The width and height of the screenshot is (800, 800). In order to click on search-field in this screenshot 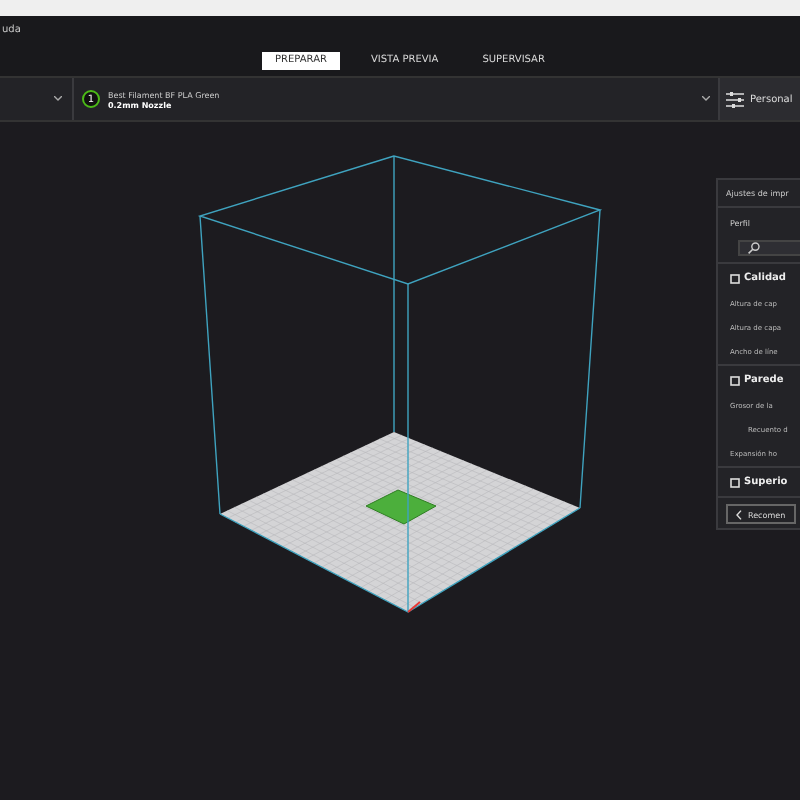, I will do `click(769, 248)`.